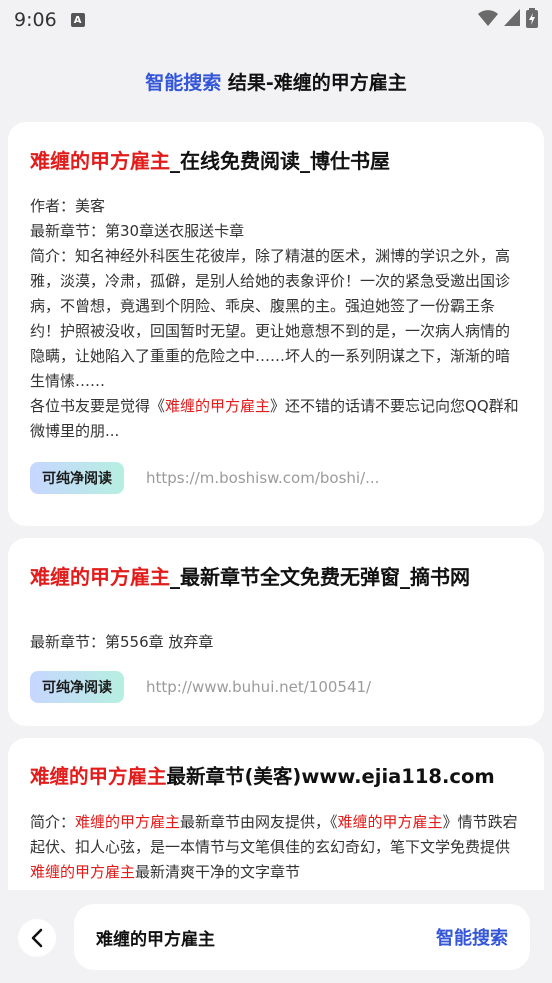 The image size is (552, 983). What do you see at coordinates (280, 161) in the screenshot?
I see `result-title-rest: _在线免费阅读_博仕书屋` at bounding box center [280, 161].